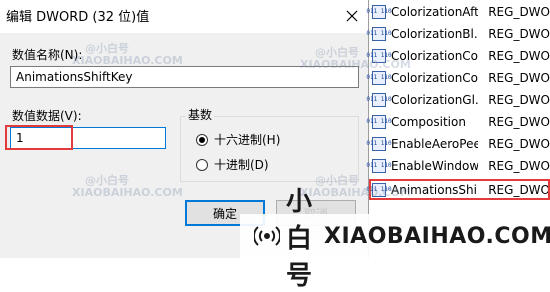 Image resolution: width=550 pixels, height=292 pixels. Describe the element at coordinates (437, 236) in the screenshot. I see `banner-brand-en: XIAOBAIHAO.COM` at that location.